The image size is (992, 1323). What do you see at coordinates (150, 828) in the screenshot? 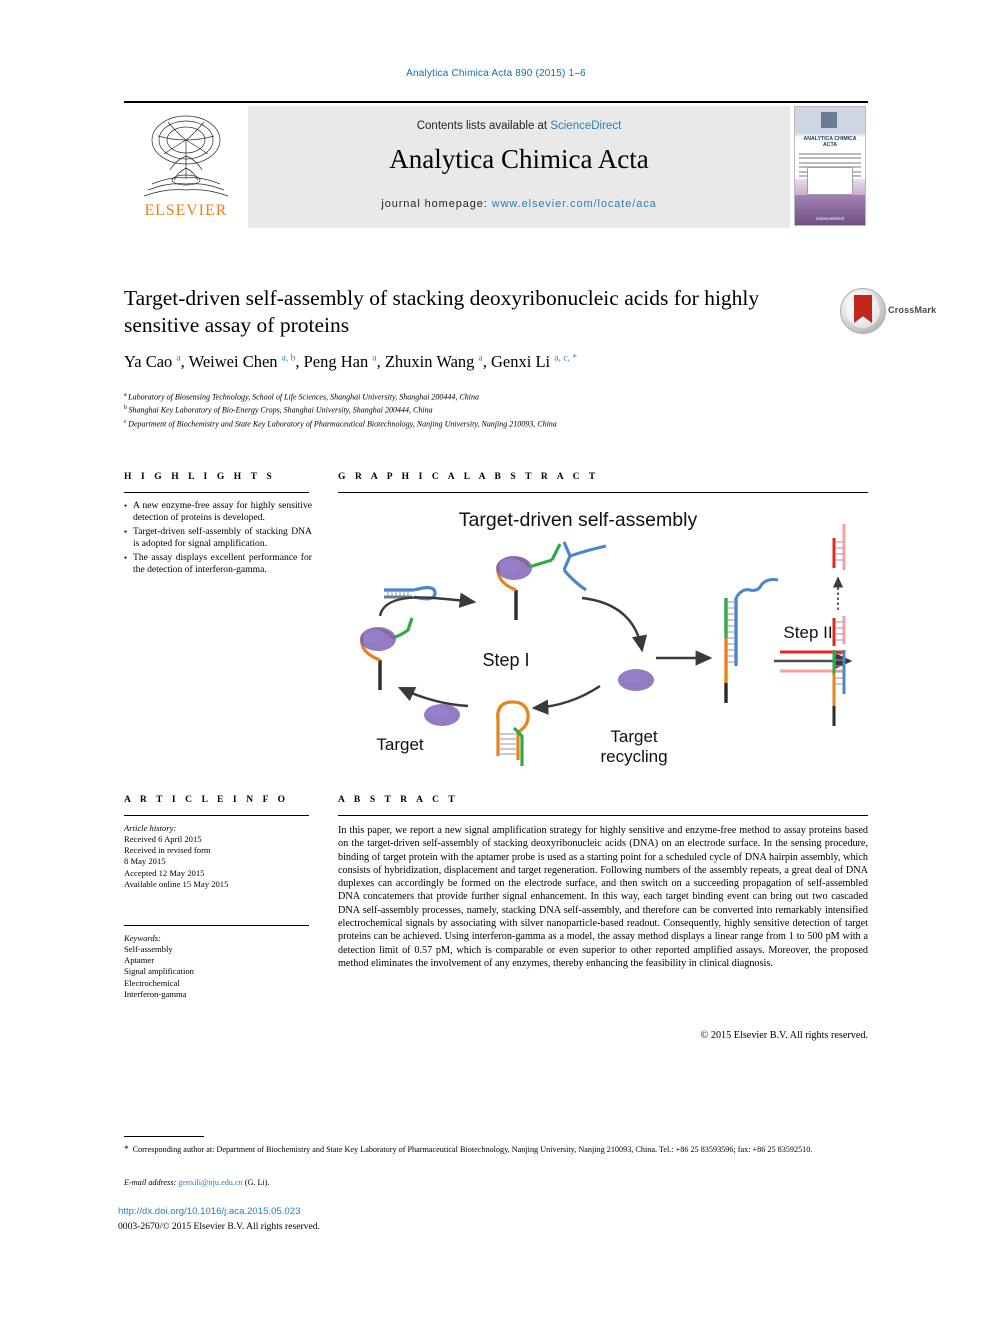
I see `article-history-label: Article history:` at bounding box center [150, 828].